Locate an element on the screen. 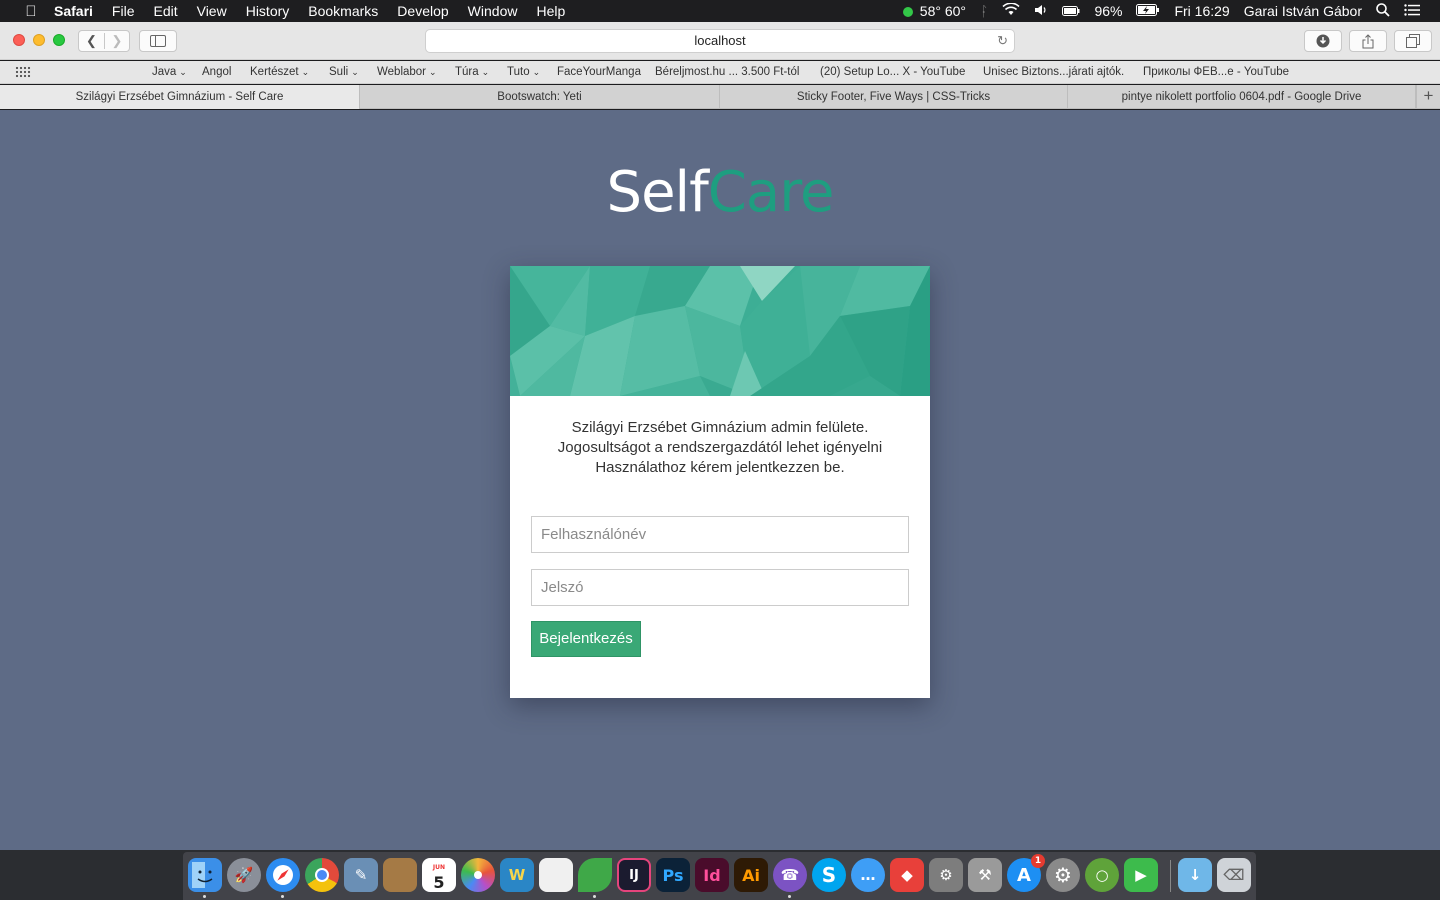  minimize-window-button is located at coordinates (39, 40).